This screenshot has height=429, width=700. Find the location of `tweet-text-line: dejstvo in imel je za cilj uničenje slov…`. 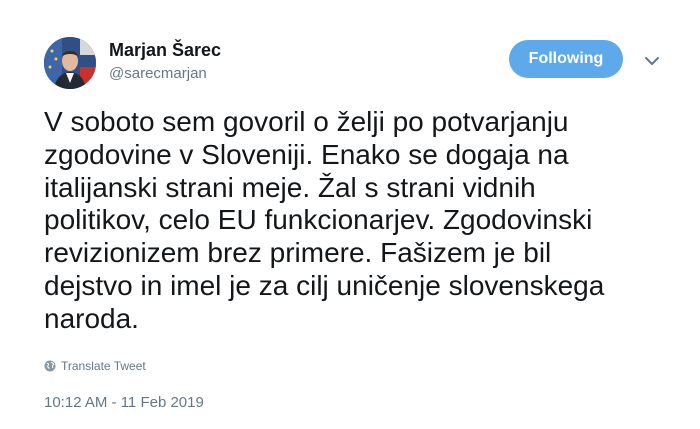

tweet-text-line: dejstvo in imel je za cilj uničenje slov… is located at coordinates (324, 285).